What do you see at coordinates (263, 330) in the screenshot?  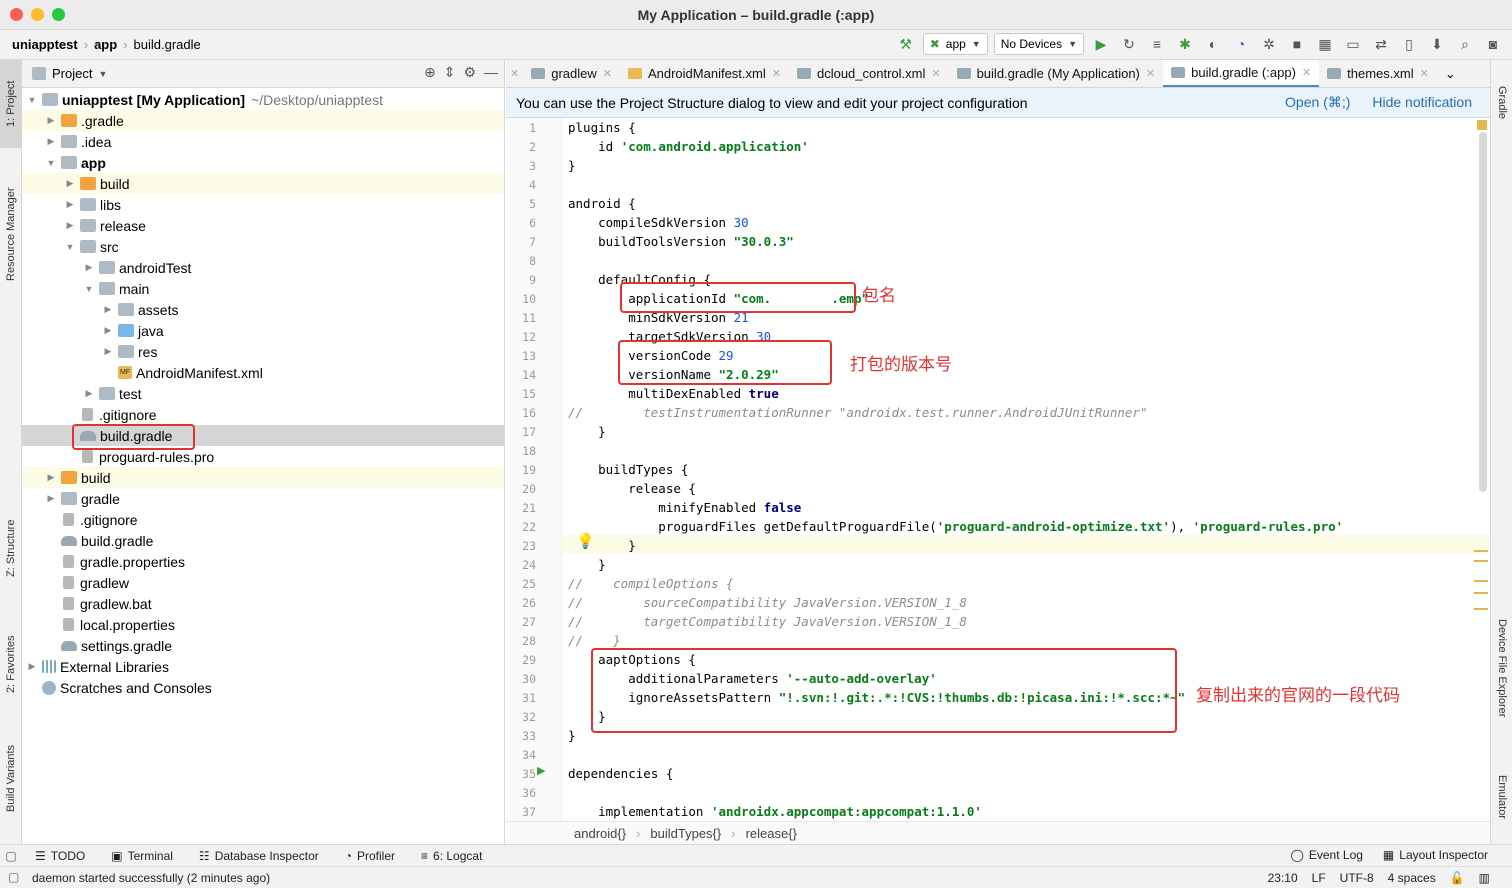 I see `tree-item: ▶ java` at bounding box center [263, 330].